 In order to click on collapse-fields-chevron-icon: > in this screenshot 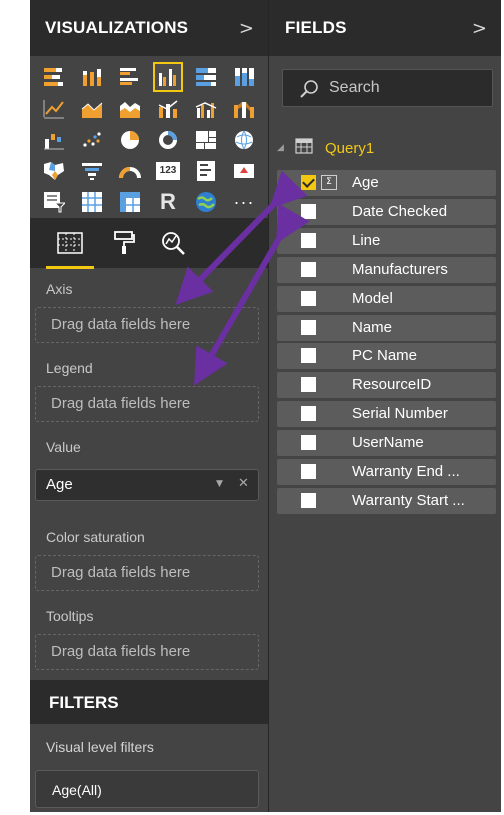, I will do `click(479, 28)`.